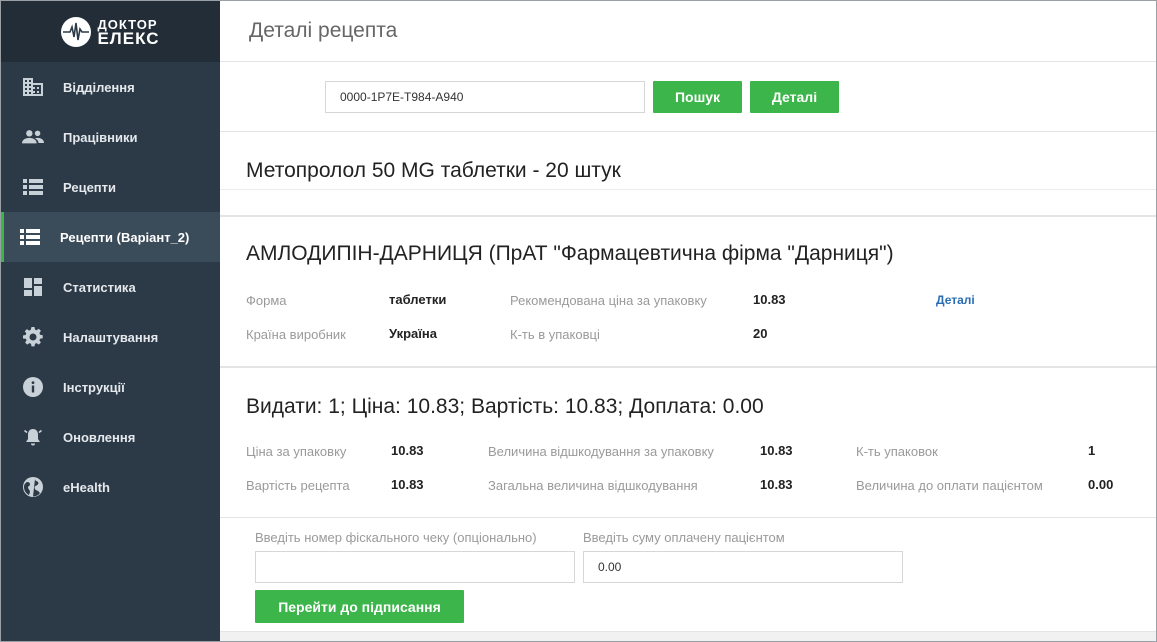  What do you see at coordinates (125, 237) in the screenshot?
I see `sidebar-item-label: Рецепти (Варіант_2)` at bounding box center [125, 237].